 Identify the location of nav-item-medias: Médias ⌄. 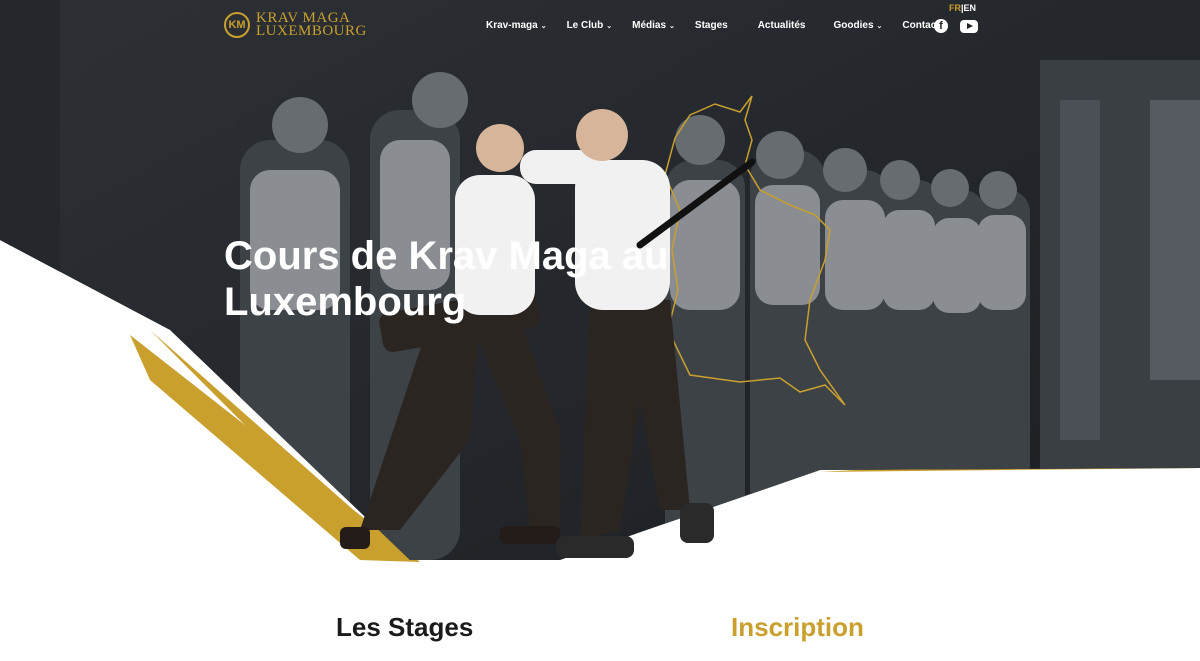
(653, 25).